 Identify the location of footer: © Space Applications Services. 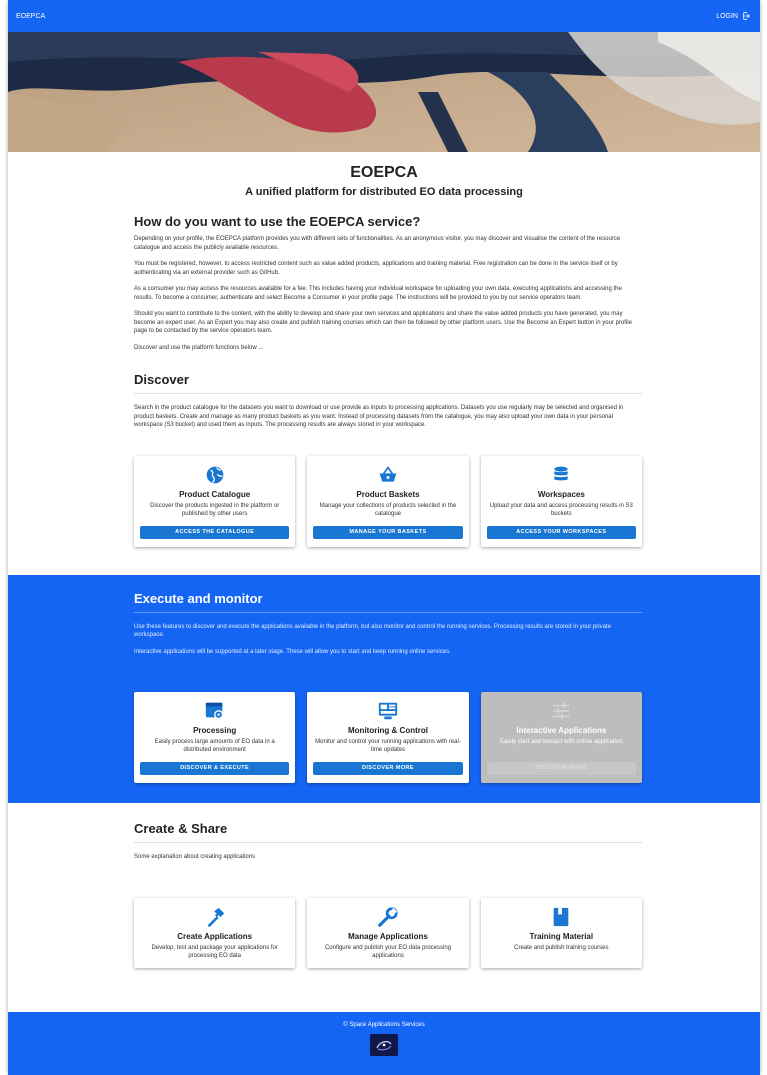
(384, 1043).